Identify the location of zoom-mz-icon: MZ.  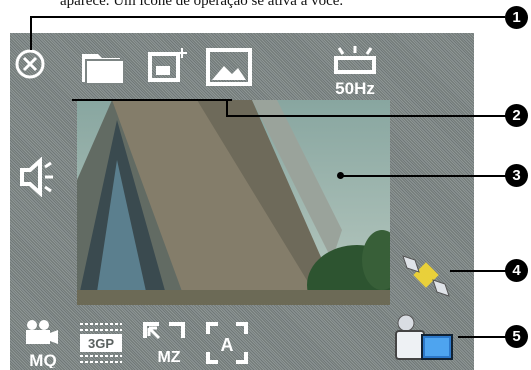
(164, 343).